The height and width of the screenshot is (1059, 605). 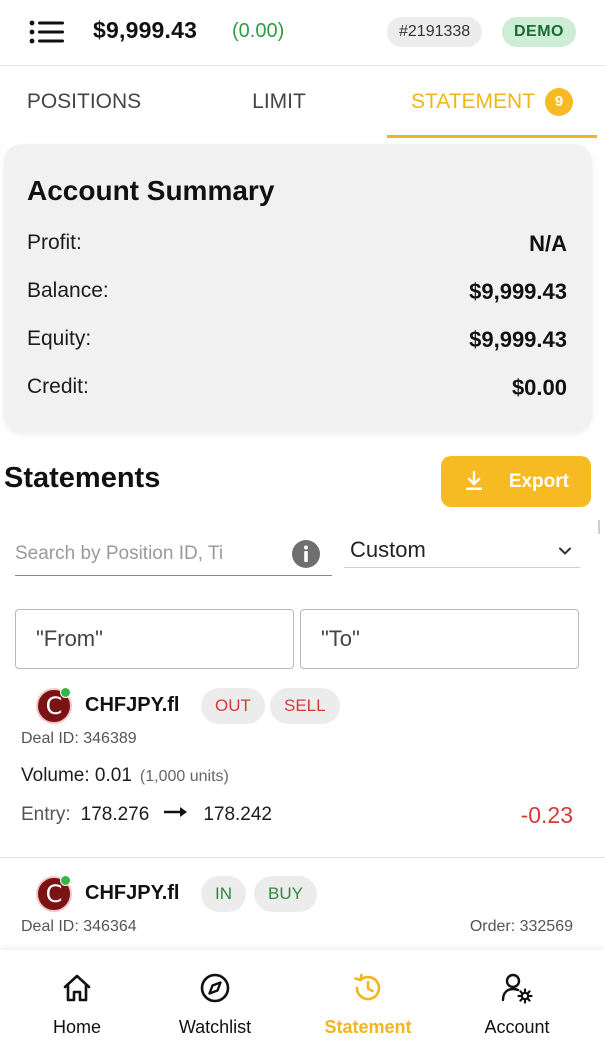 What do you see at coordinates (297, 390) in the screenshot?
I see `summary-row-credit: Credit: $0.00` at bounding box center [297, 390].